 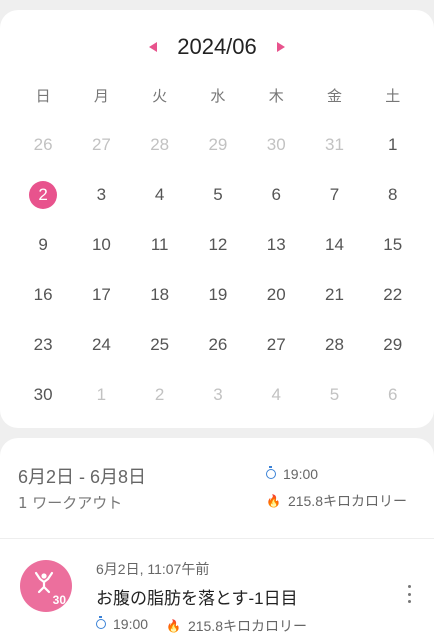 What do you see at coordinates (301, 474) in the screenshot?
I see `summary-duration-value: 19:00` at bounding box center [301, 474].